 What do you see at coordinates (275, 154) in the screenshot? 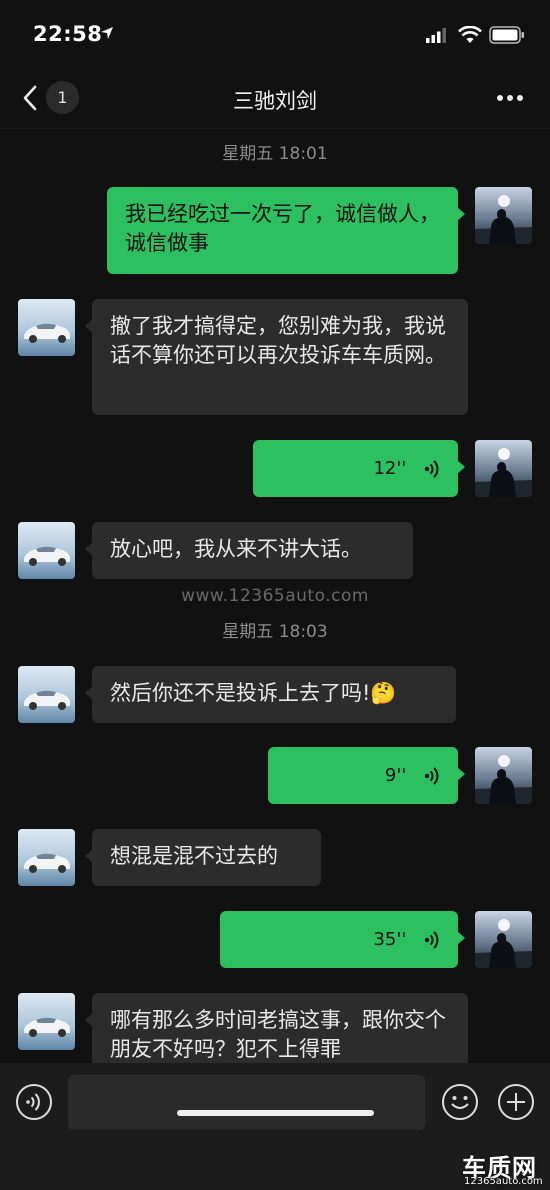
I see `timestamp: 星期五 18:01` at bounding box center [275, 154].